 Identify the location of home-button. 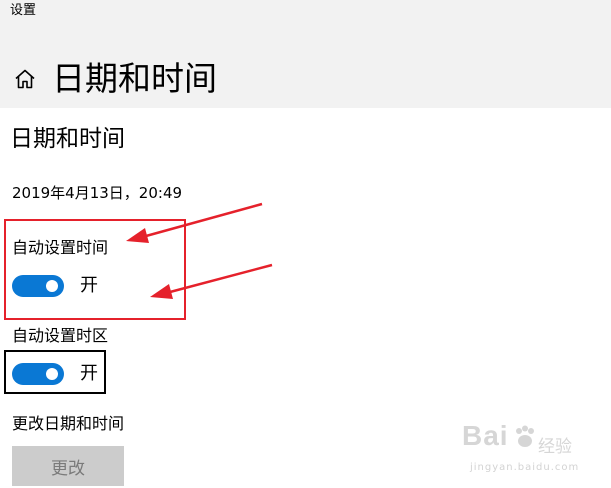
(25, 79).